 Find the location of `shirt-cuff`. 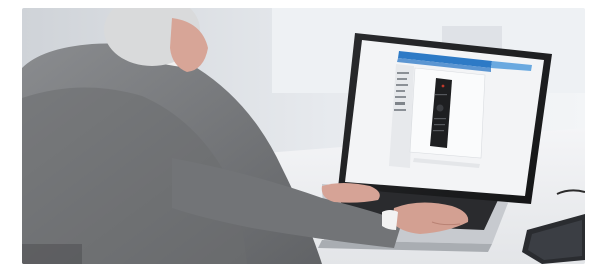

shirt-cuff is located at coordinates (390, 220).